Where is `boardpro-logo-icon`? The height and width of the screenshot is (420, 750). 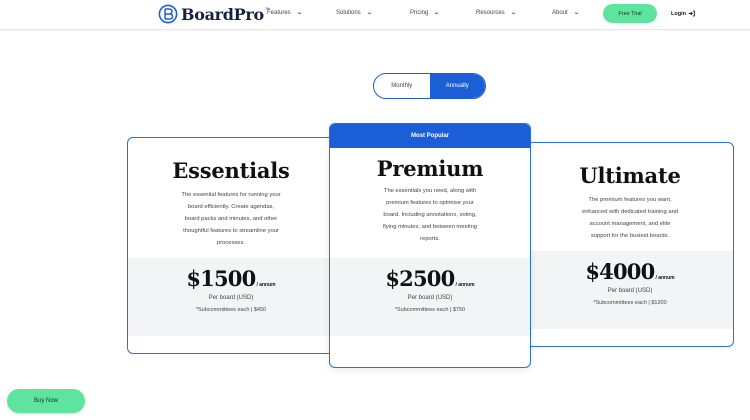
boardpro-logo-icon is located at coordinates (168, 14).